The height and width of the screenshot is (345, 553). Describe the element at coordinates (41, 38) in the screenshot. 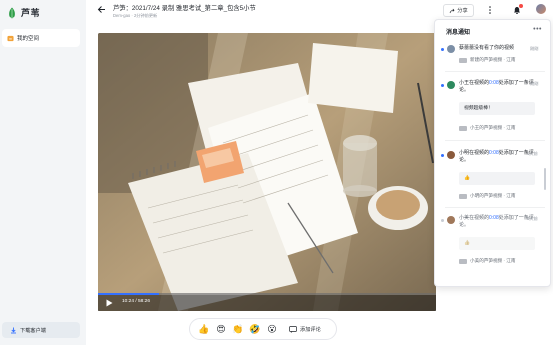

I see `sidebar-item-my-space: 我的空间` at that location.